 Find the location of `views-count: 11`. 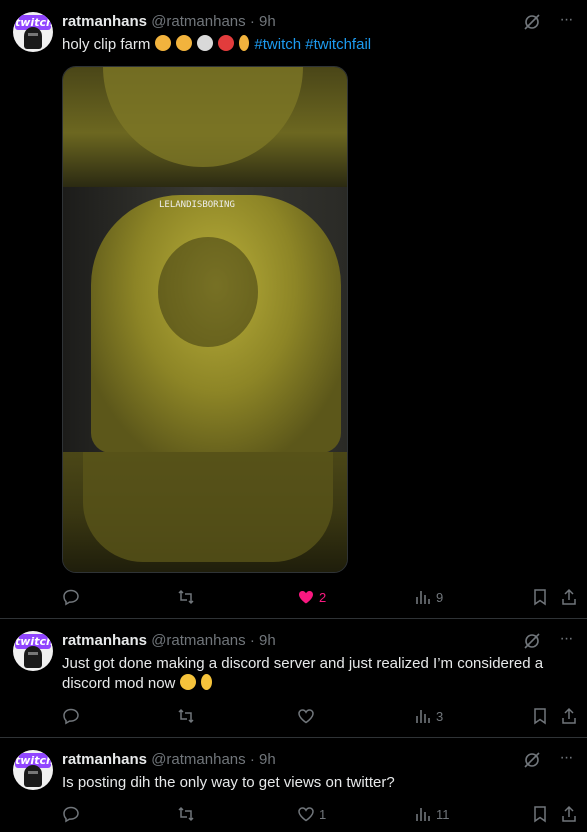

views-count: 11 is located at coordinates (443, 814).